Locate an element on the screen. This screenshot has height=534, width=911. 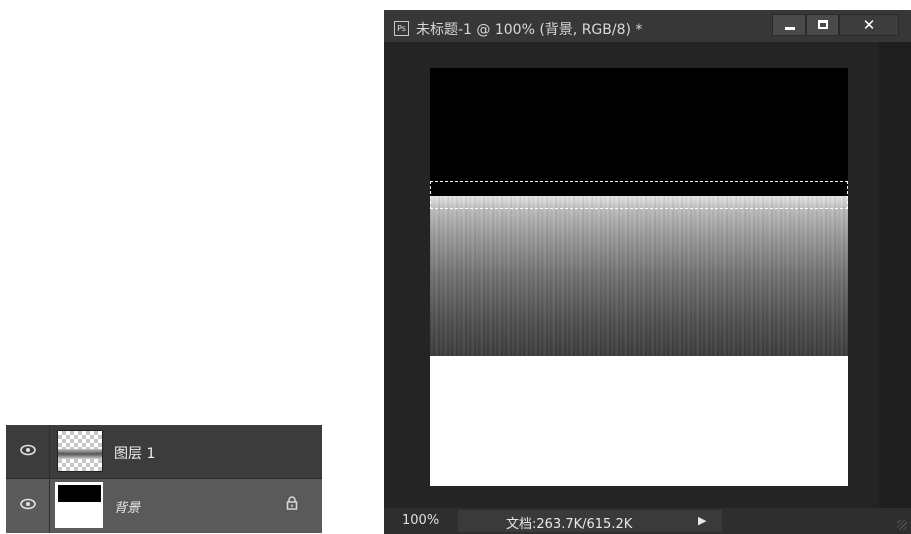
layer-row-layer-1: 图层 1 is located at coordinates (164, 452).